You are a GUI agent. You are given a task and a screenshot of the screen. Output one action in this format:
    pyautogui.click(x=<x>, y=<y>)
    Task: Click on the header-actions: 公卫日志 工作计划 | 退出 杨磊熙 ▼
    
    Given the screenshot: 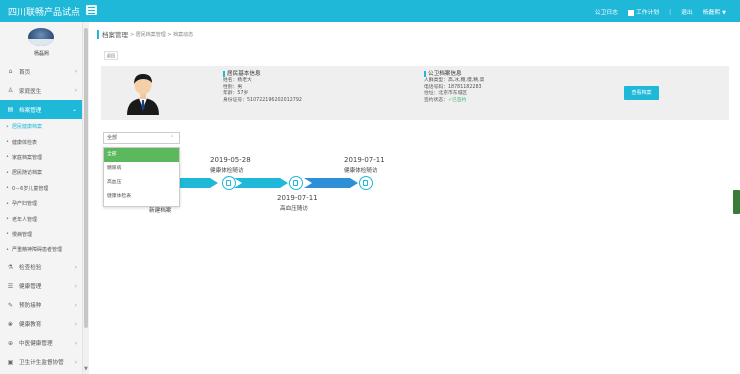 What is the action you would take?
    pyautogui.click(x=660, y=12)
    